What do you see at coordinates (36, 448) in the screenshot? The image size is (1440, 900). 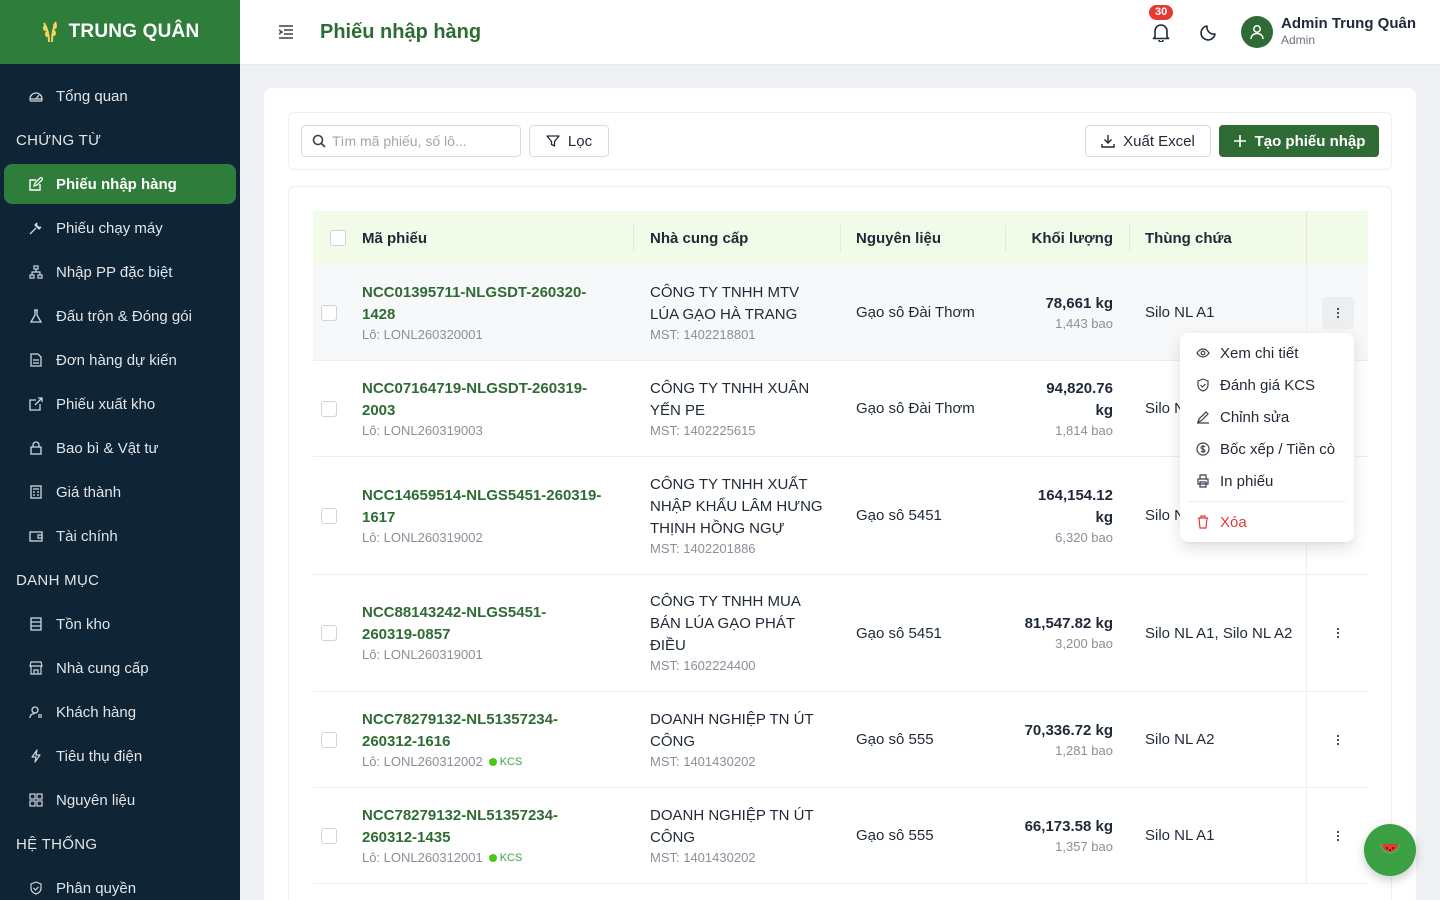 I see `lock-icon` at bounding box center [36, 448].